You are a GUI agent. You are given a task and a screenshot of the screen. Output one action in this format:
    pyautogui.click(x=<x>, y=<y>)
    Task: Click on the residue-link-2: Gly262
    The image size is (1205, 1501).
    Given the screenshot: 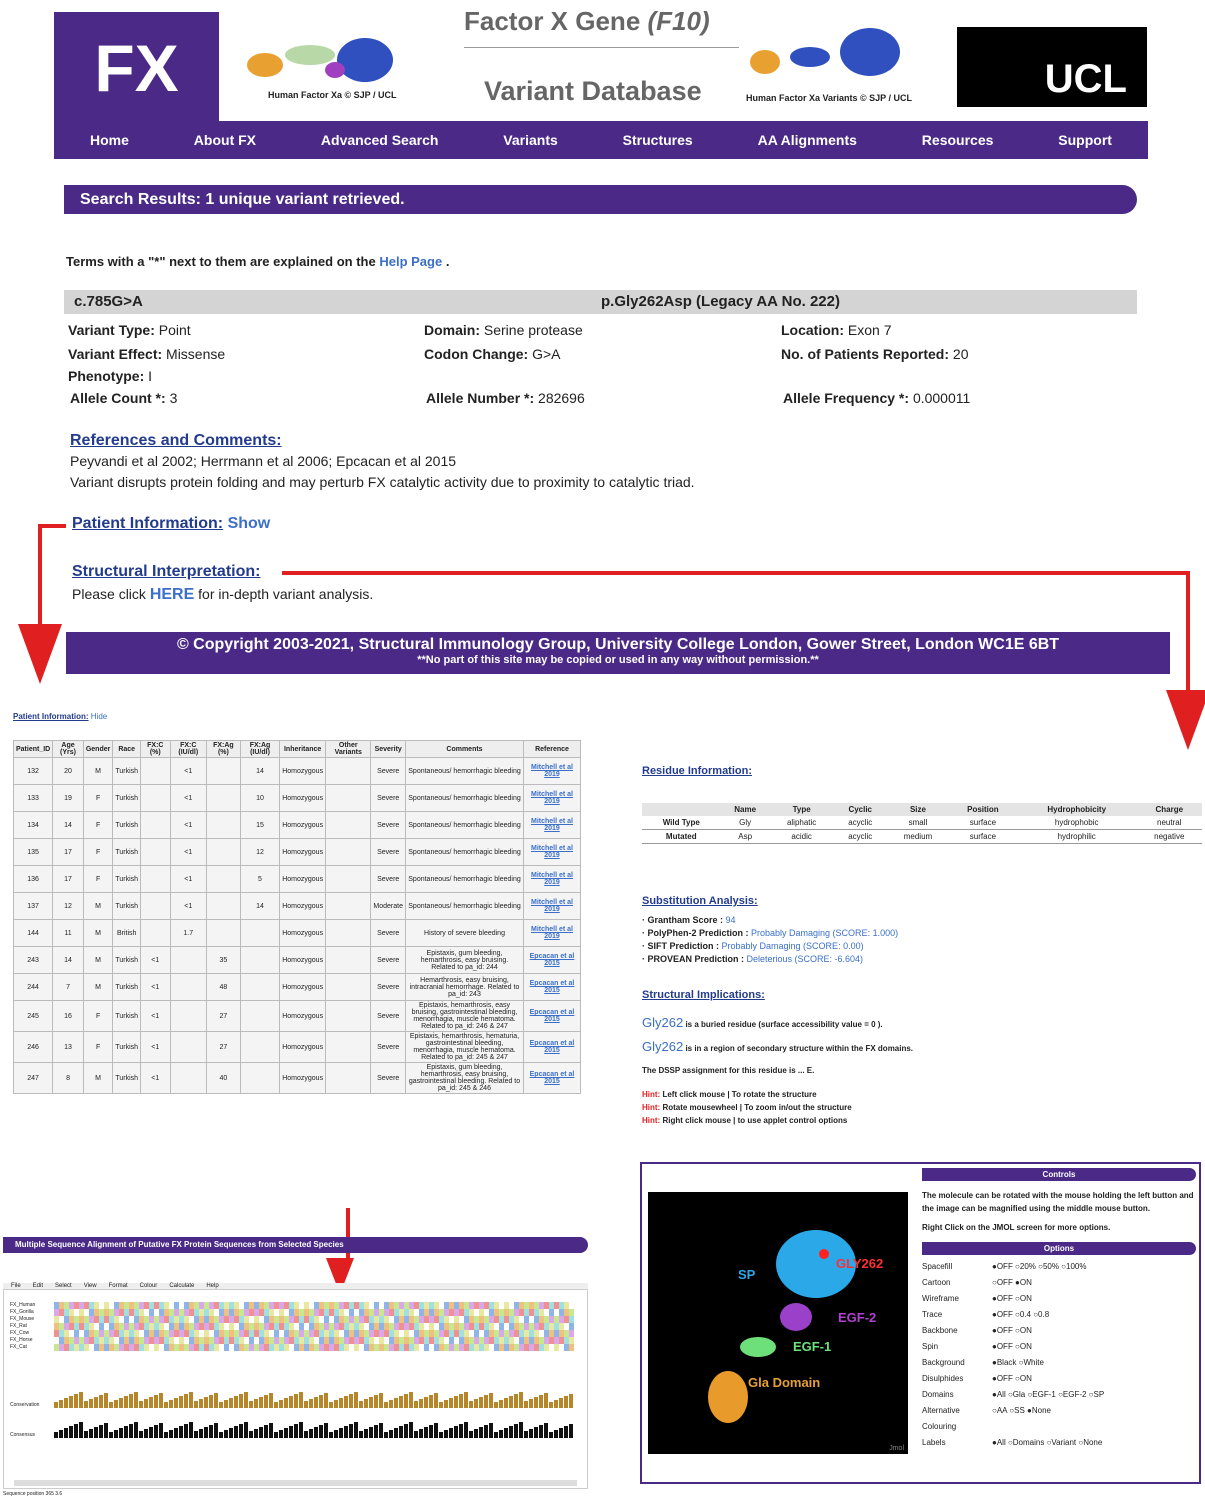 What is the action you would take?
    pyautogui.click(x=662, y=1046)
    